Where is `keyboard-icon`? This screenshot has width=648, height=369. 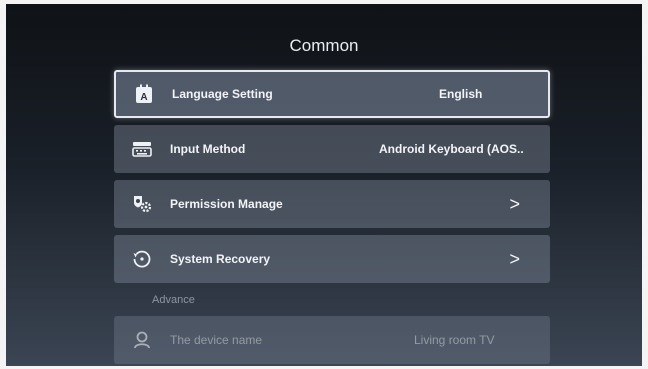 keyboard-icon is located at coordinates (142, 149).